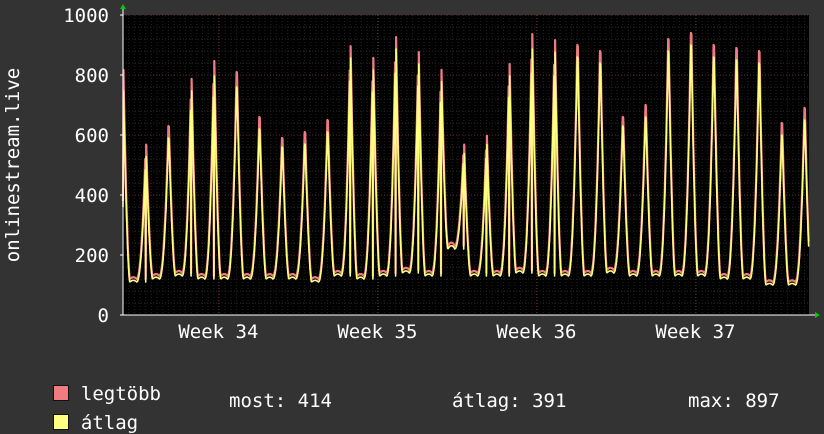  I want to click on x-tick-label: Week 36, so click(536, 332).